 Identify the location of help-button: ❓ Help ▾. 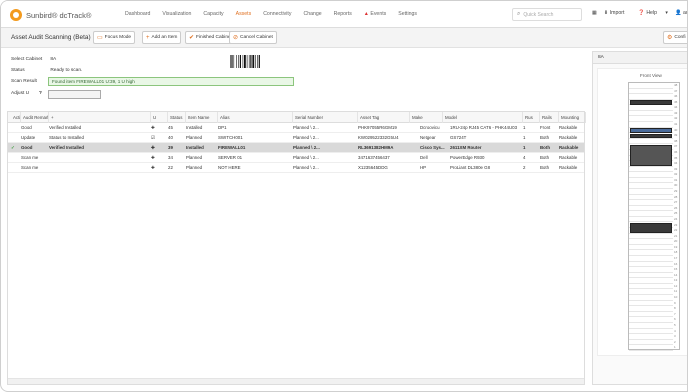
(653, 13).